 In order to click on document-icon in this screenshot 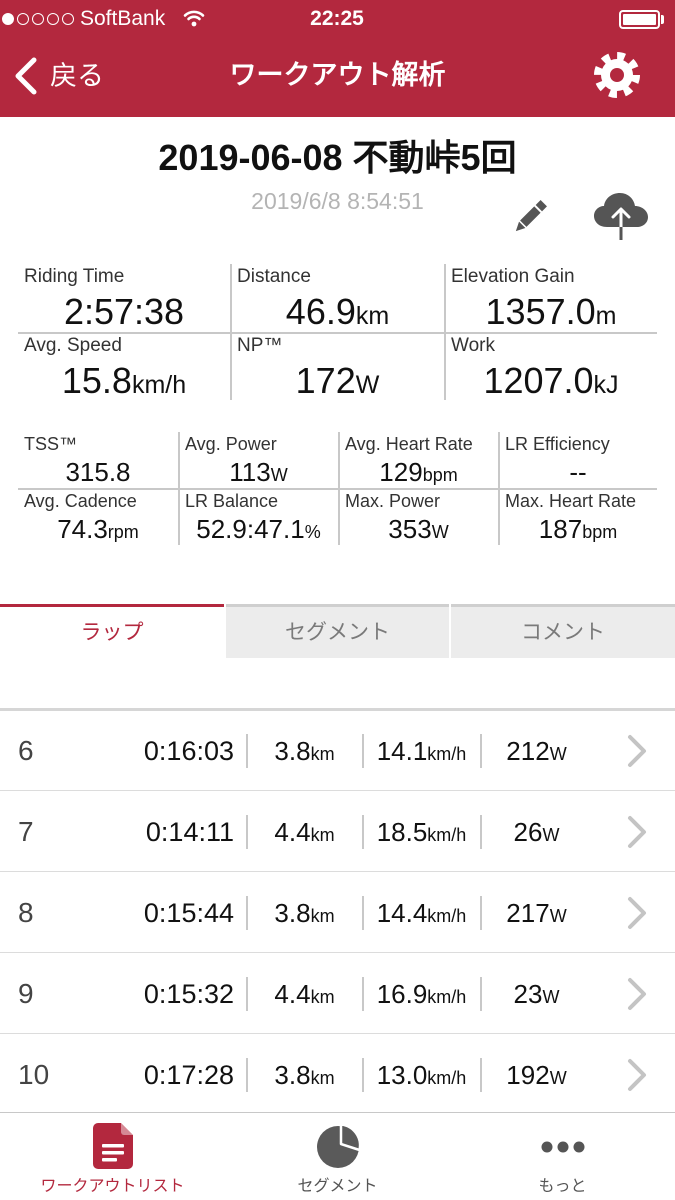, I will do `click(112, 1146)`.